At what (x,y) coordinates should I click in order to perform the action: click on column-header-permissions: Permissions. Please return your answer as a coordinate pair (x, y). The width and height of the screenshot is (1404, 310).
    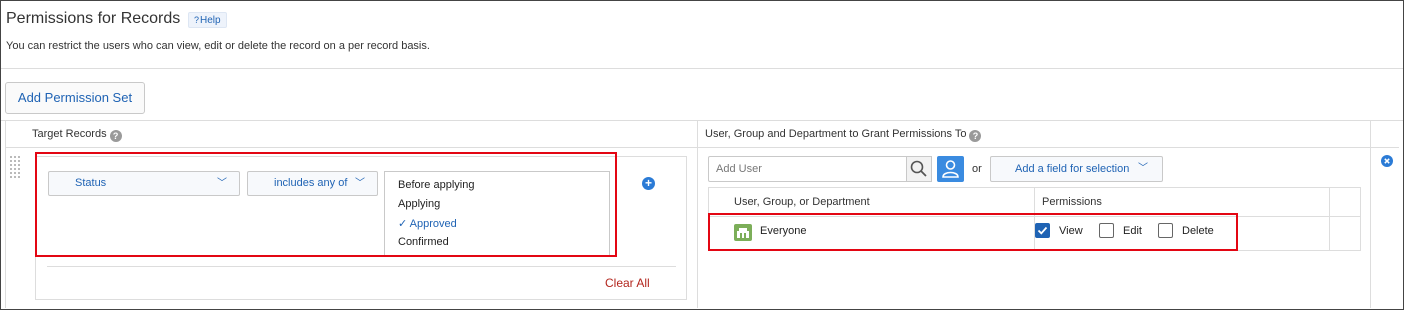
    Looking at the image, I should click on (1072, 202).